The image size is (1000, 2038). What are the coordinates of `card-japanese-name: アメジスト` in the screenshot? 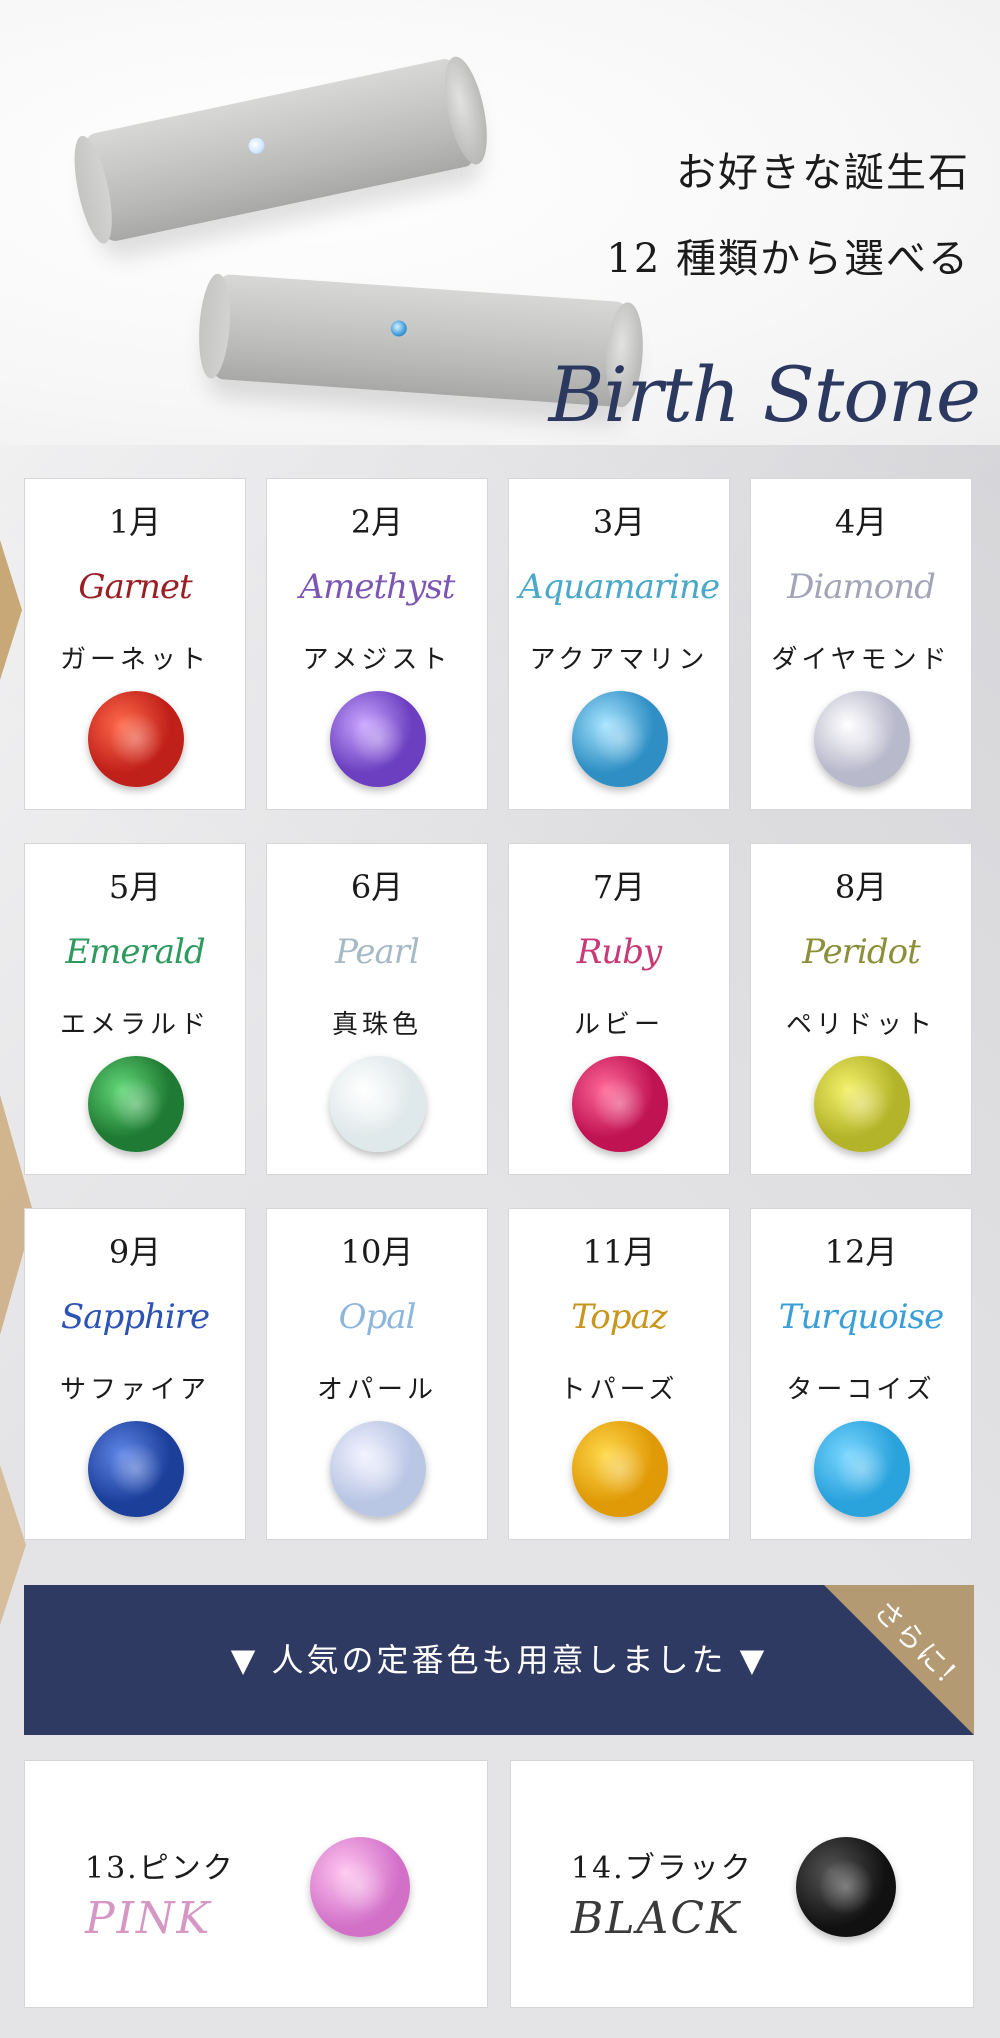 It's located at (377, 660).